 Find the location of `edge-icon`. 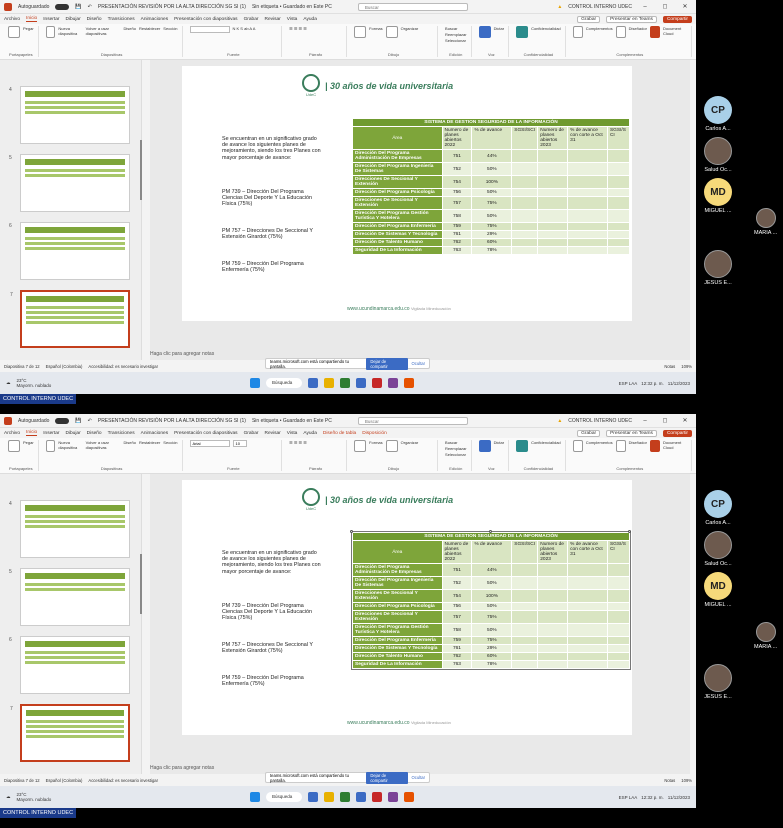

edge-icon is located at coordinates (345, 797).